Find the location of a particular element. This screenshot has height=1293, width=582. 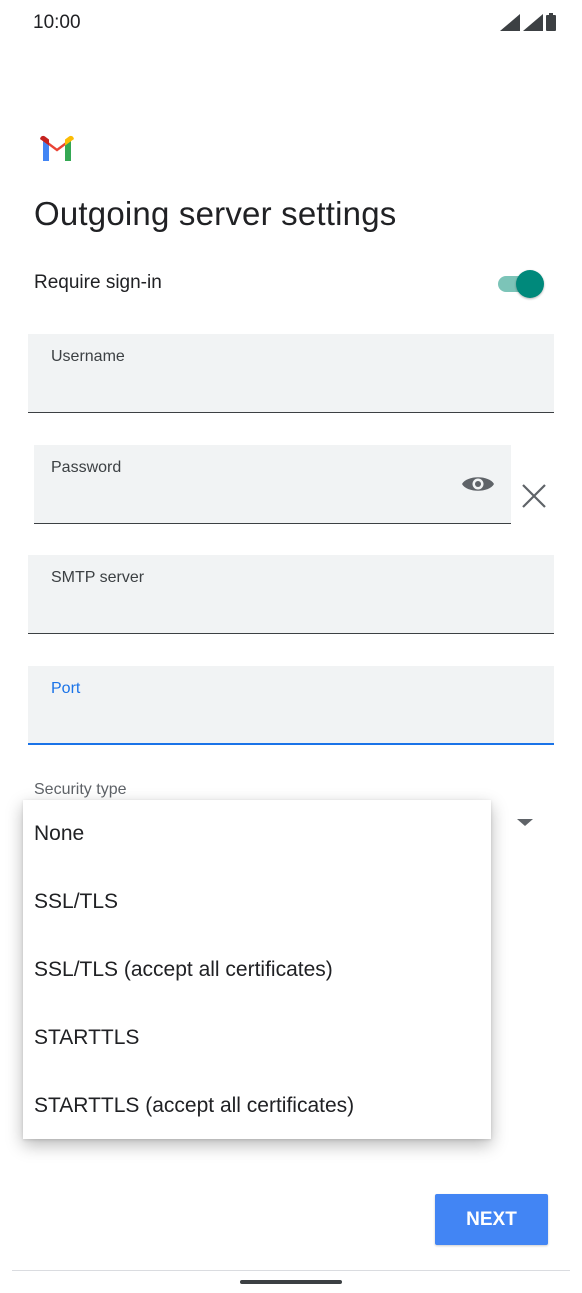

smtp-server-field: SMTP server is located at coordinates (291, 594).